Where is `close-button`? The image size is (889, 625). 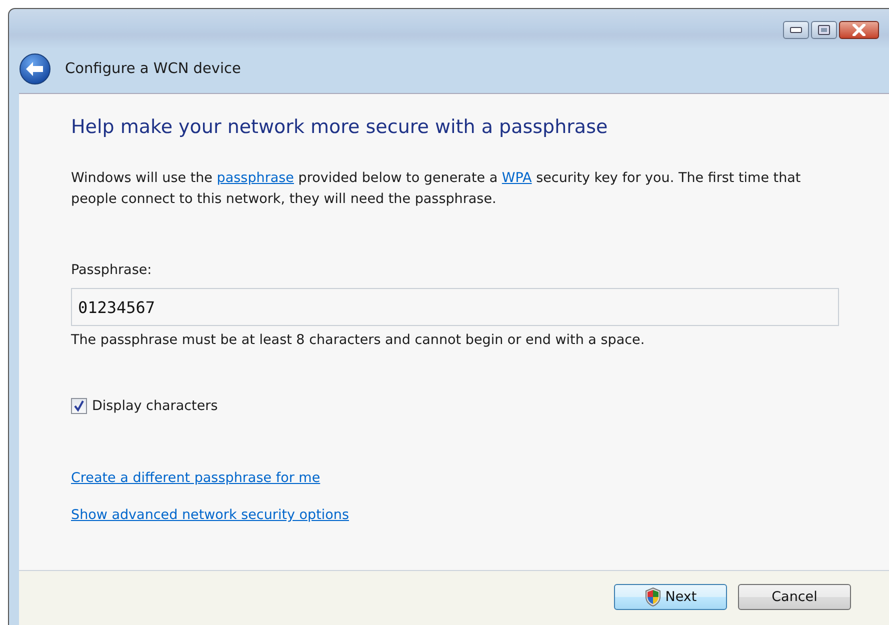 close-button is located at coordinates (859, 30).